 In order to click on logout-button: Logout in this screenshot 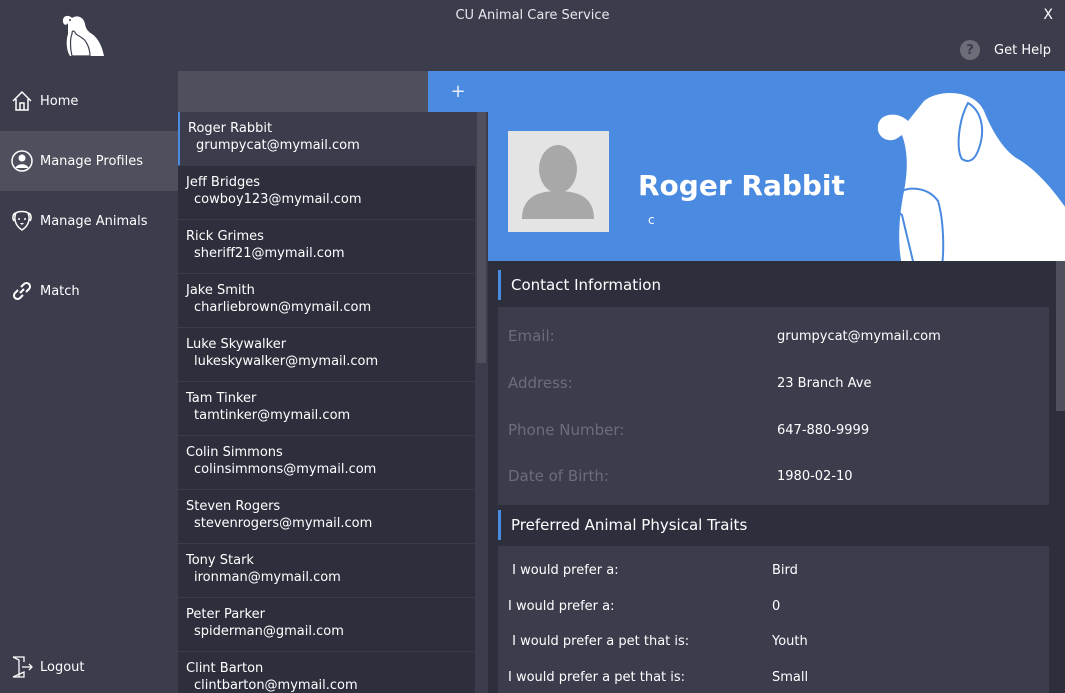, I will do `click(89, 667)`.